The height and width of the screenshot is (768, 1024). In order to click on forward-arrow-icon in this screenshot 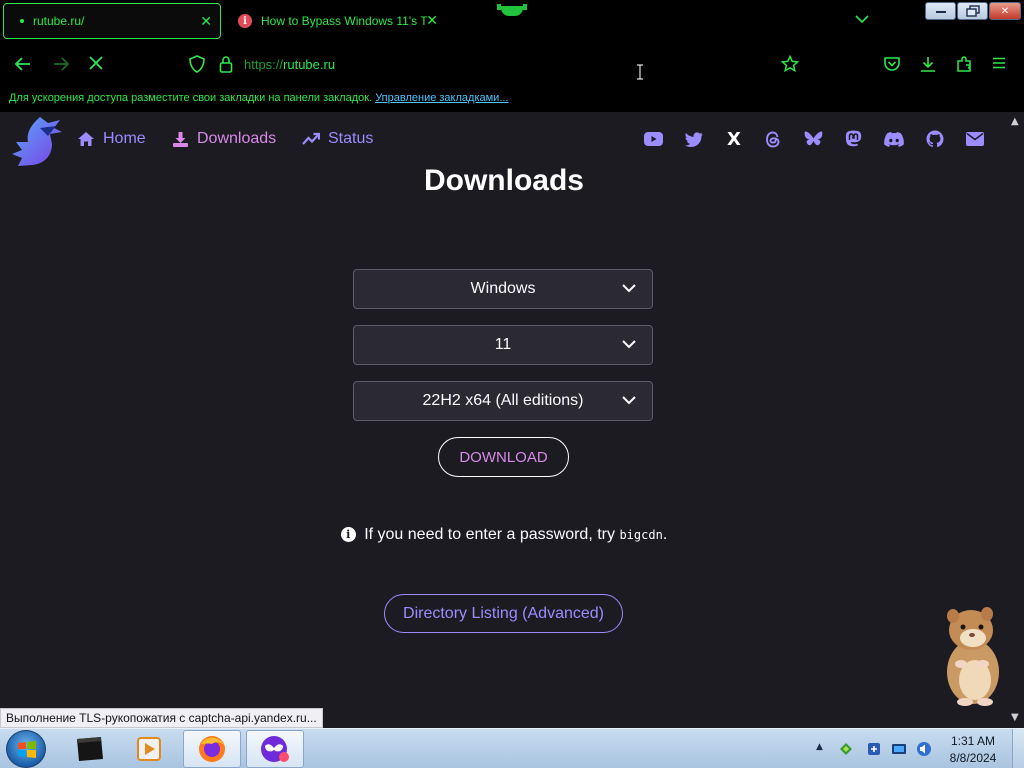, I will do `click(61, 64)`.